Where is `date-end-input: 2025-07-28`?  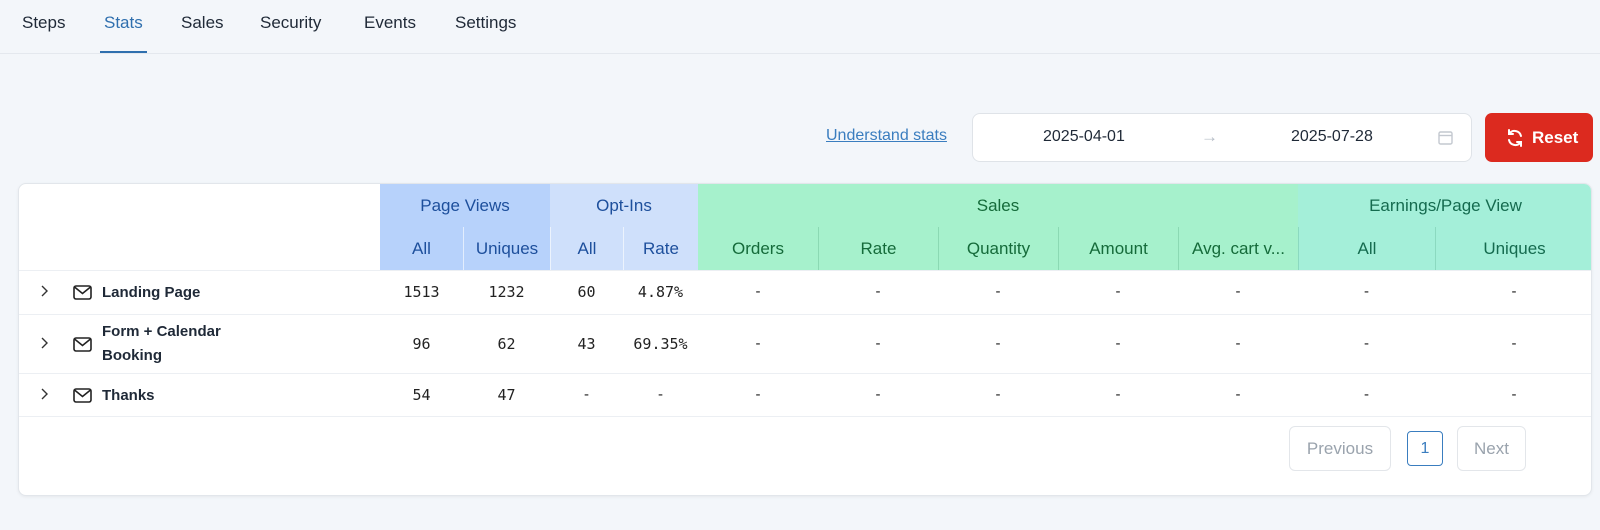
date-end-input: 2025-07-28 is located at coordinates (1332, 137).